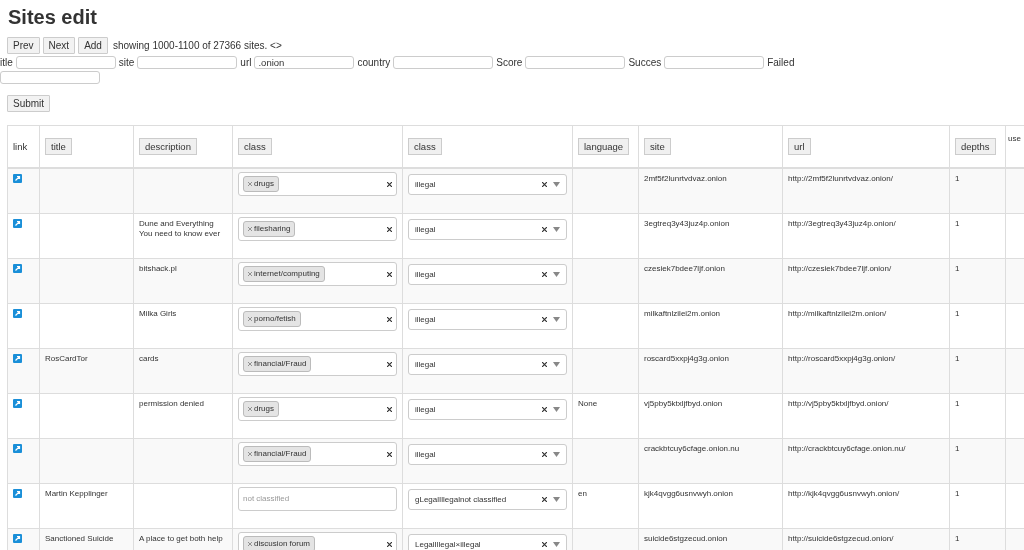  What do you see at coordinates (126, 62) in the screenshot?
I see `filter-label: site` at bounding box center [126, 62].